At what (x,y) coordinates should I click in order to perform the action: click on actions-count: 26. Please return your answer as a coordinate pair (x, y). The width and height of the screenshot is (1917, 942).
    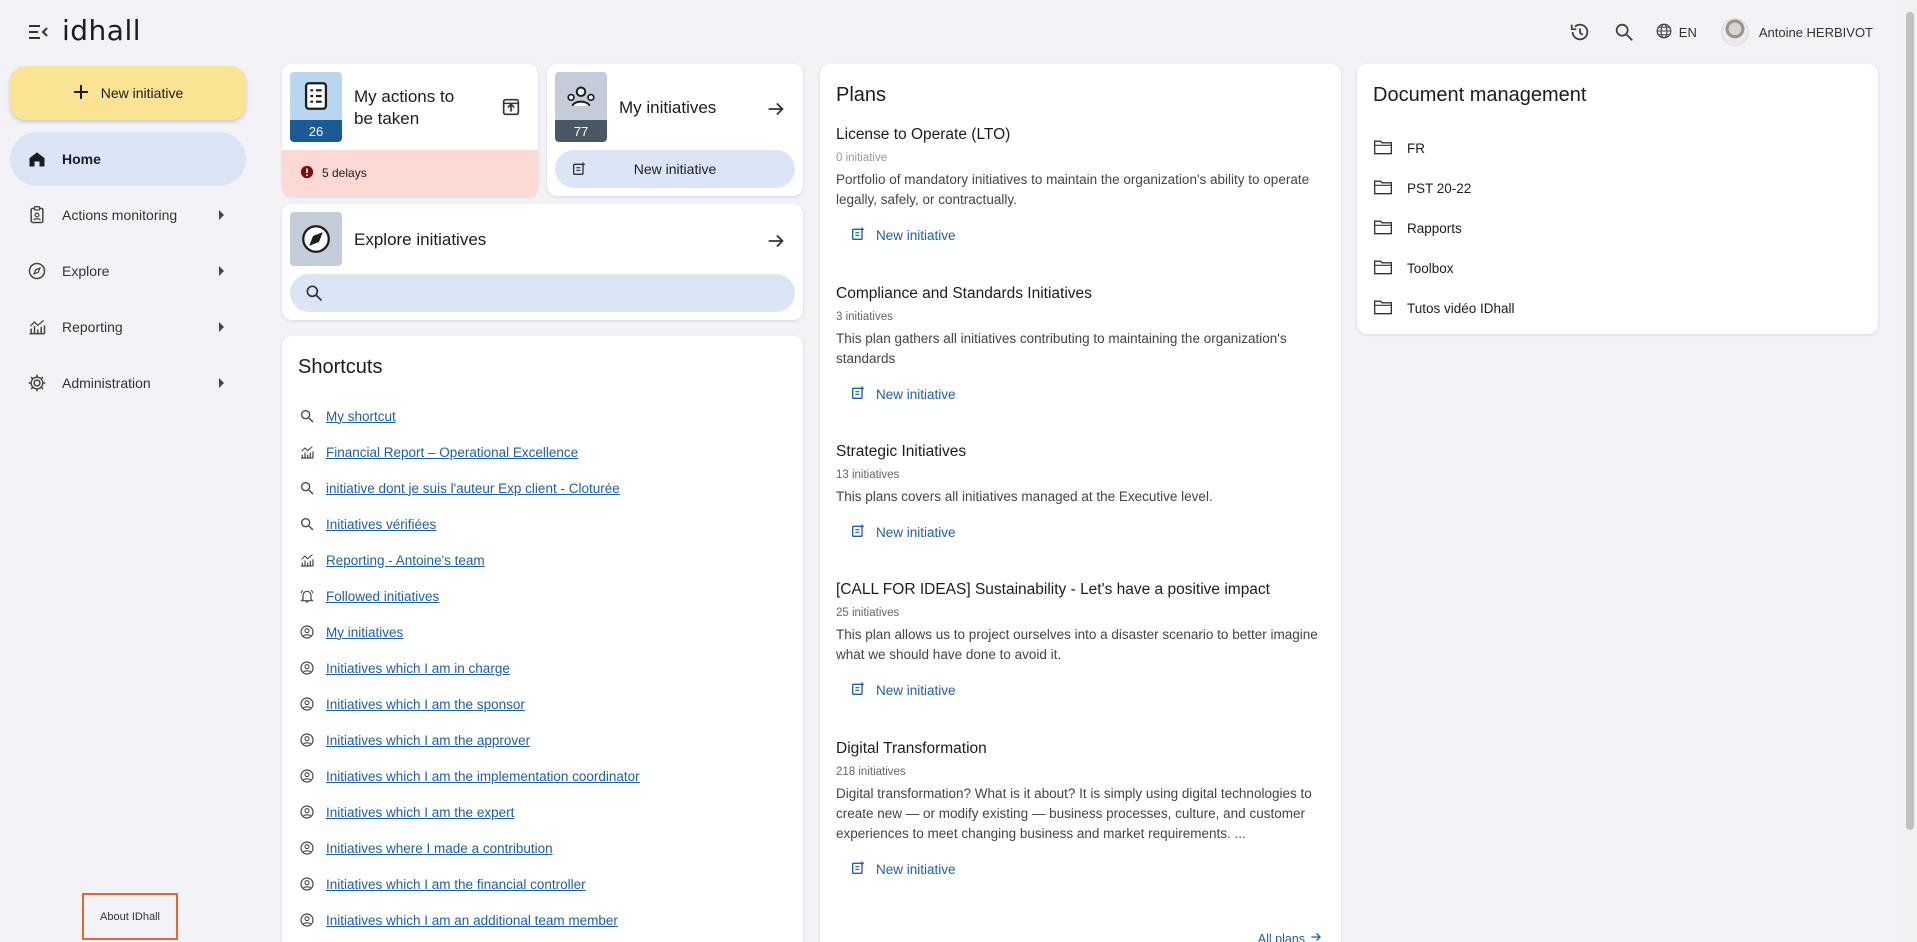
    Looking at the image, I should click on (316, 131).